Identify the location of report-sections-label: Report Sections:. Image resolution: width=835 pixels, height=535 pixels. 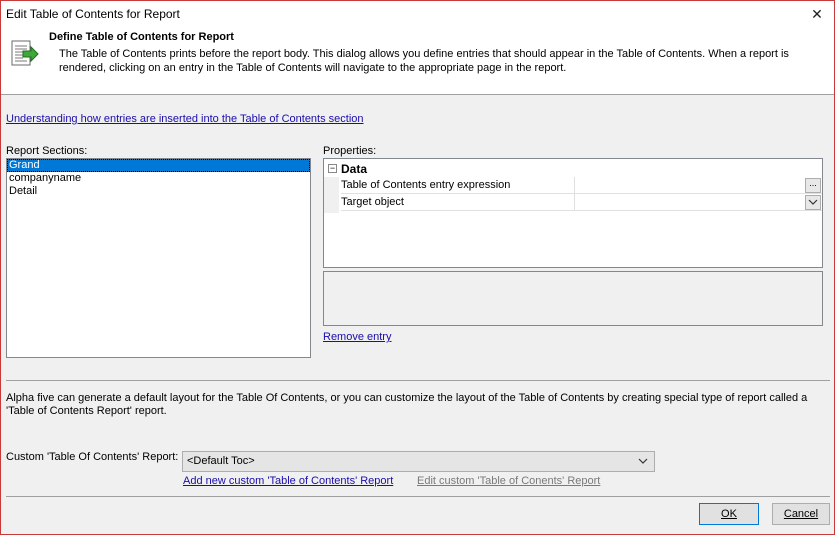
(47, 151).